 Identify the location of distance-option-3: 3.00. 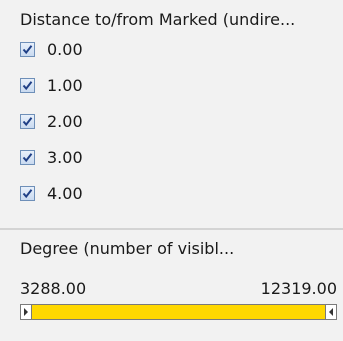
(51, 157).